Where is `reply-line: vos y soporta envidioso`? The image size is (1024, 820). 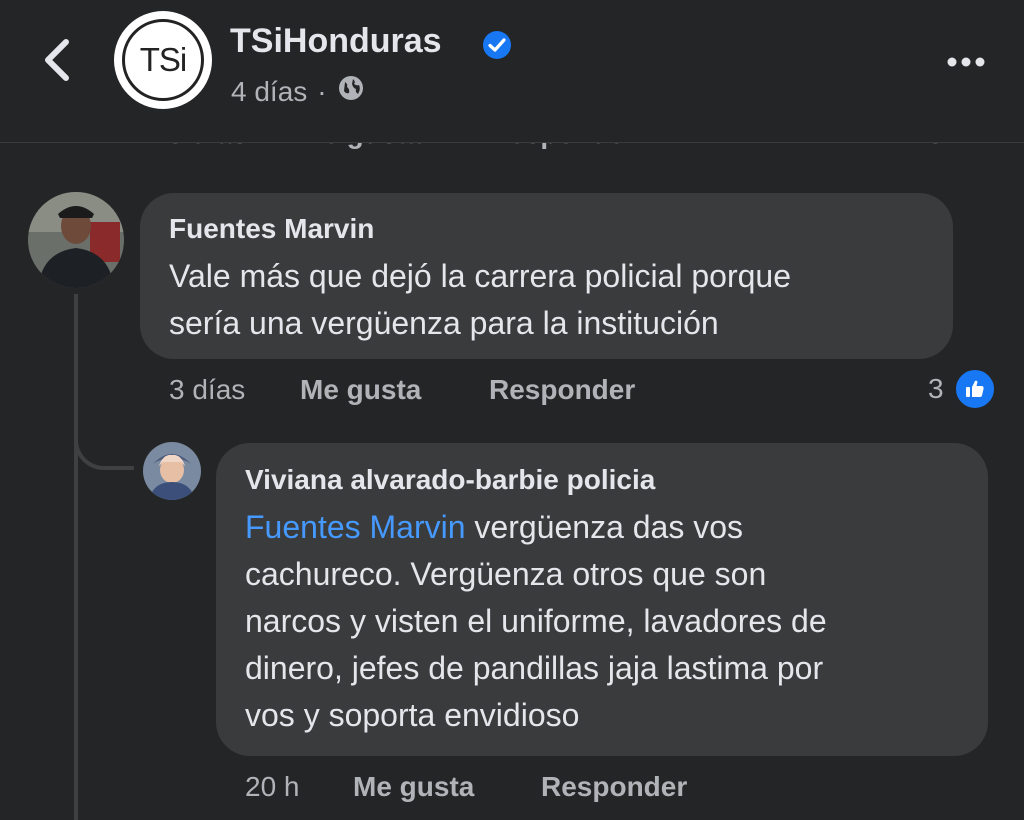 reply-line: vos y soporta envidioso is located at coordinates (412, 715).